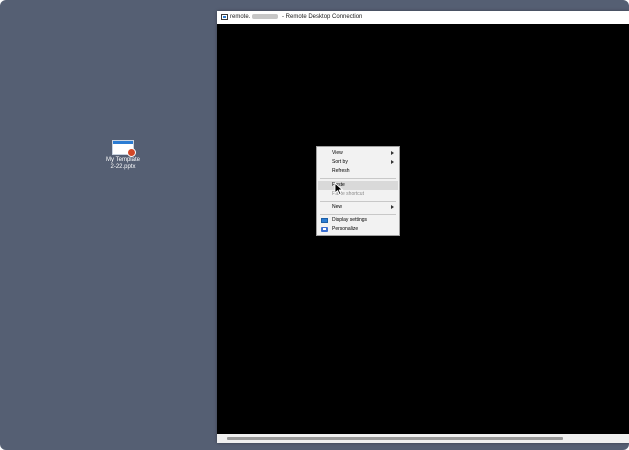  What do you see at coordinates (240, 17) in the screenshot?
I see `title-prefix: remote.` at bounding box center [240, 17].